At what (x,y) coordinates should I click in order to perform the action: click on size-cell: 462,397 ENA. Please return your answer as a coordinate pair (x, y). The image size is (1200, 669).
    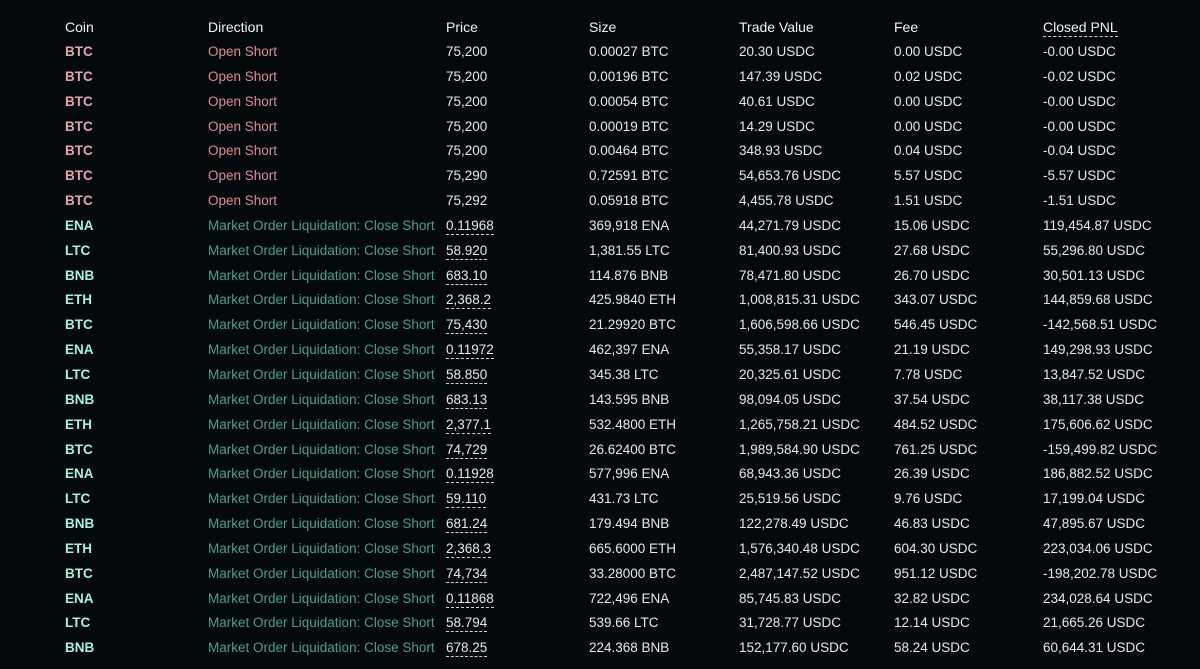
    Looking at the image, I should click on (629, 350).